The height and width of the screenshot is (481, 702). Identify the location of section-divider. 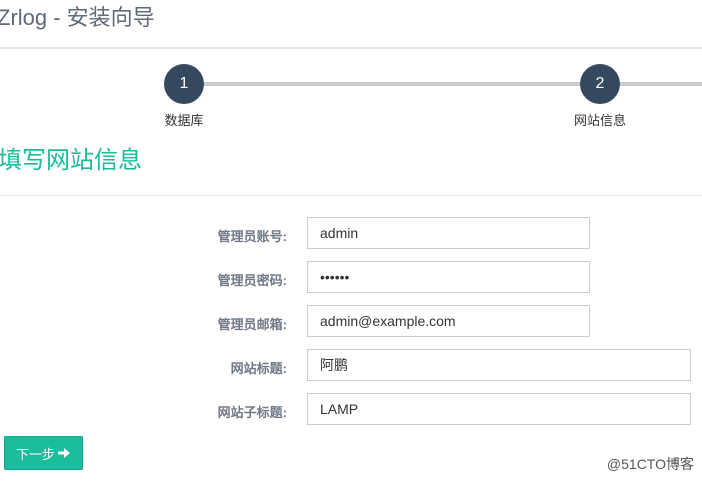
(351, 195).